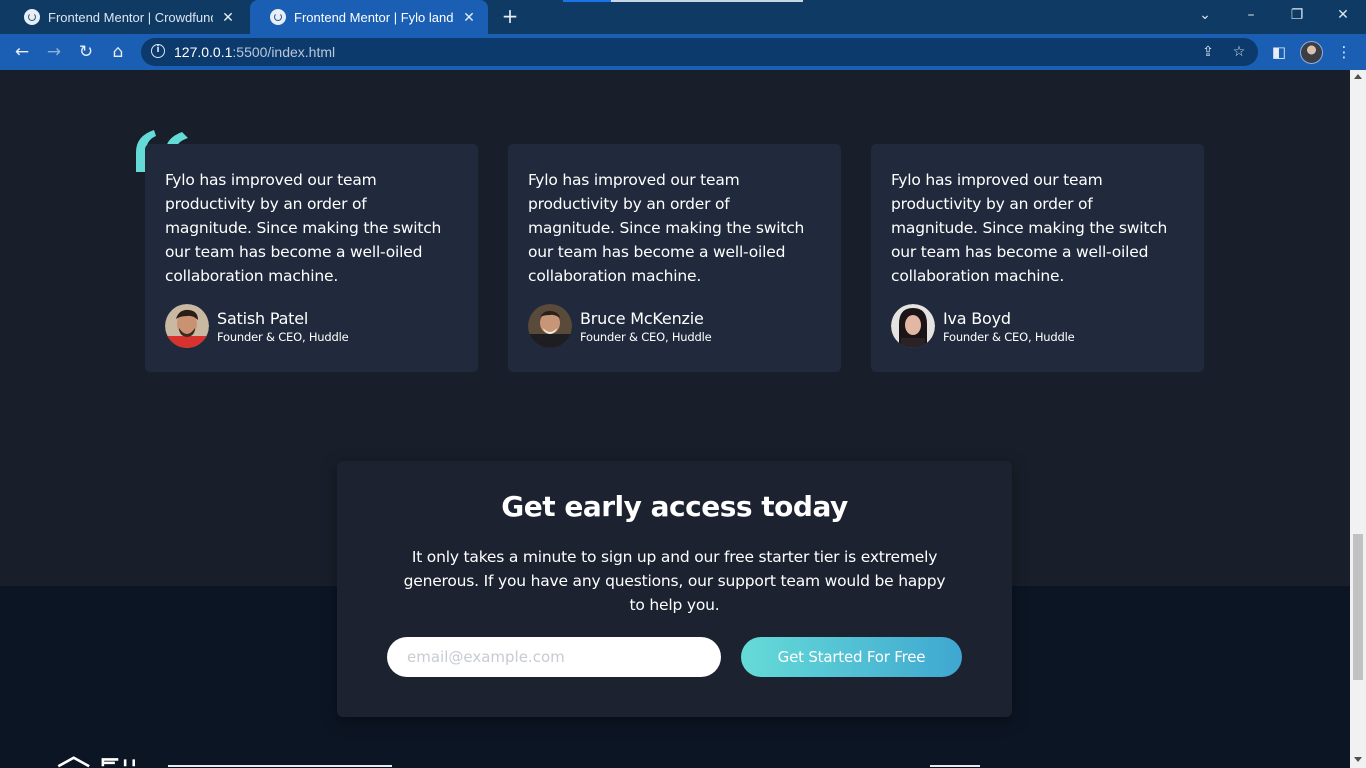  I want to click on scroll-down-arrow-icon, so click(1358, 759).